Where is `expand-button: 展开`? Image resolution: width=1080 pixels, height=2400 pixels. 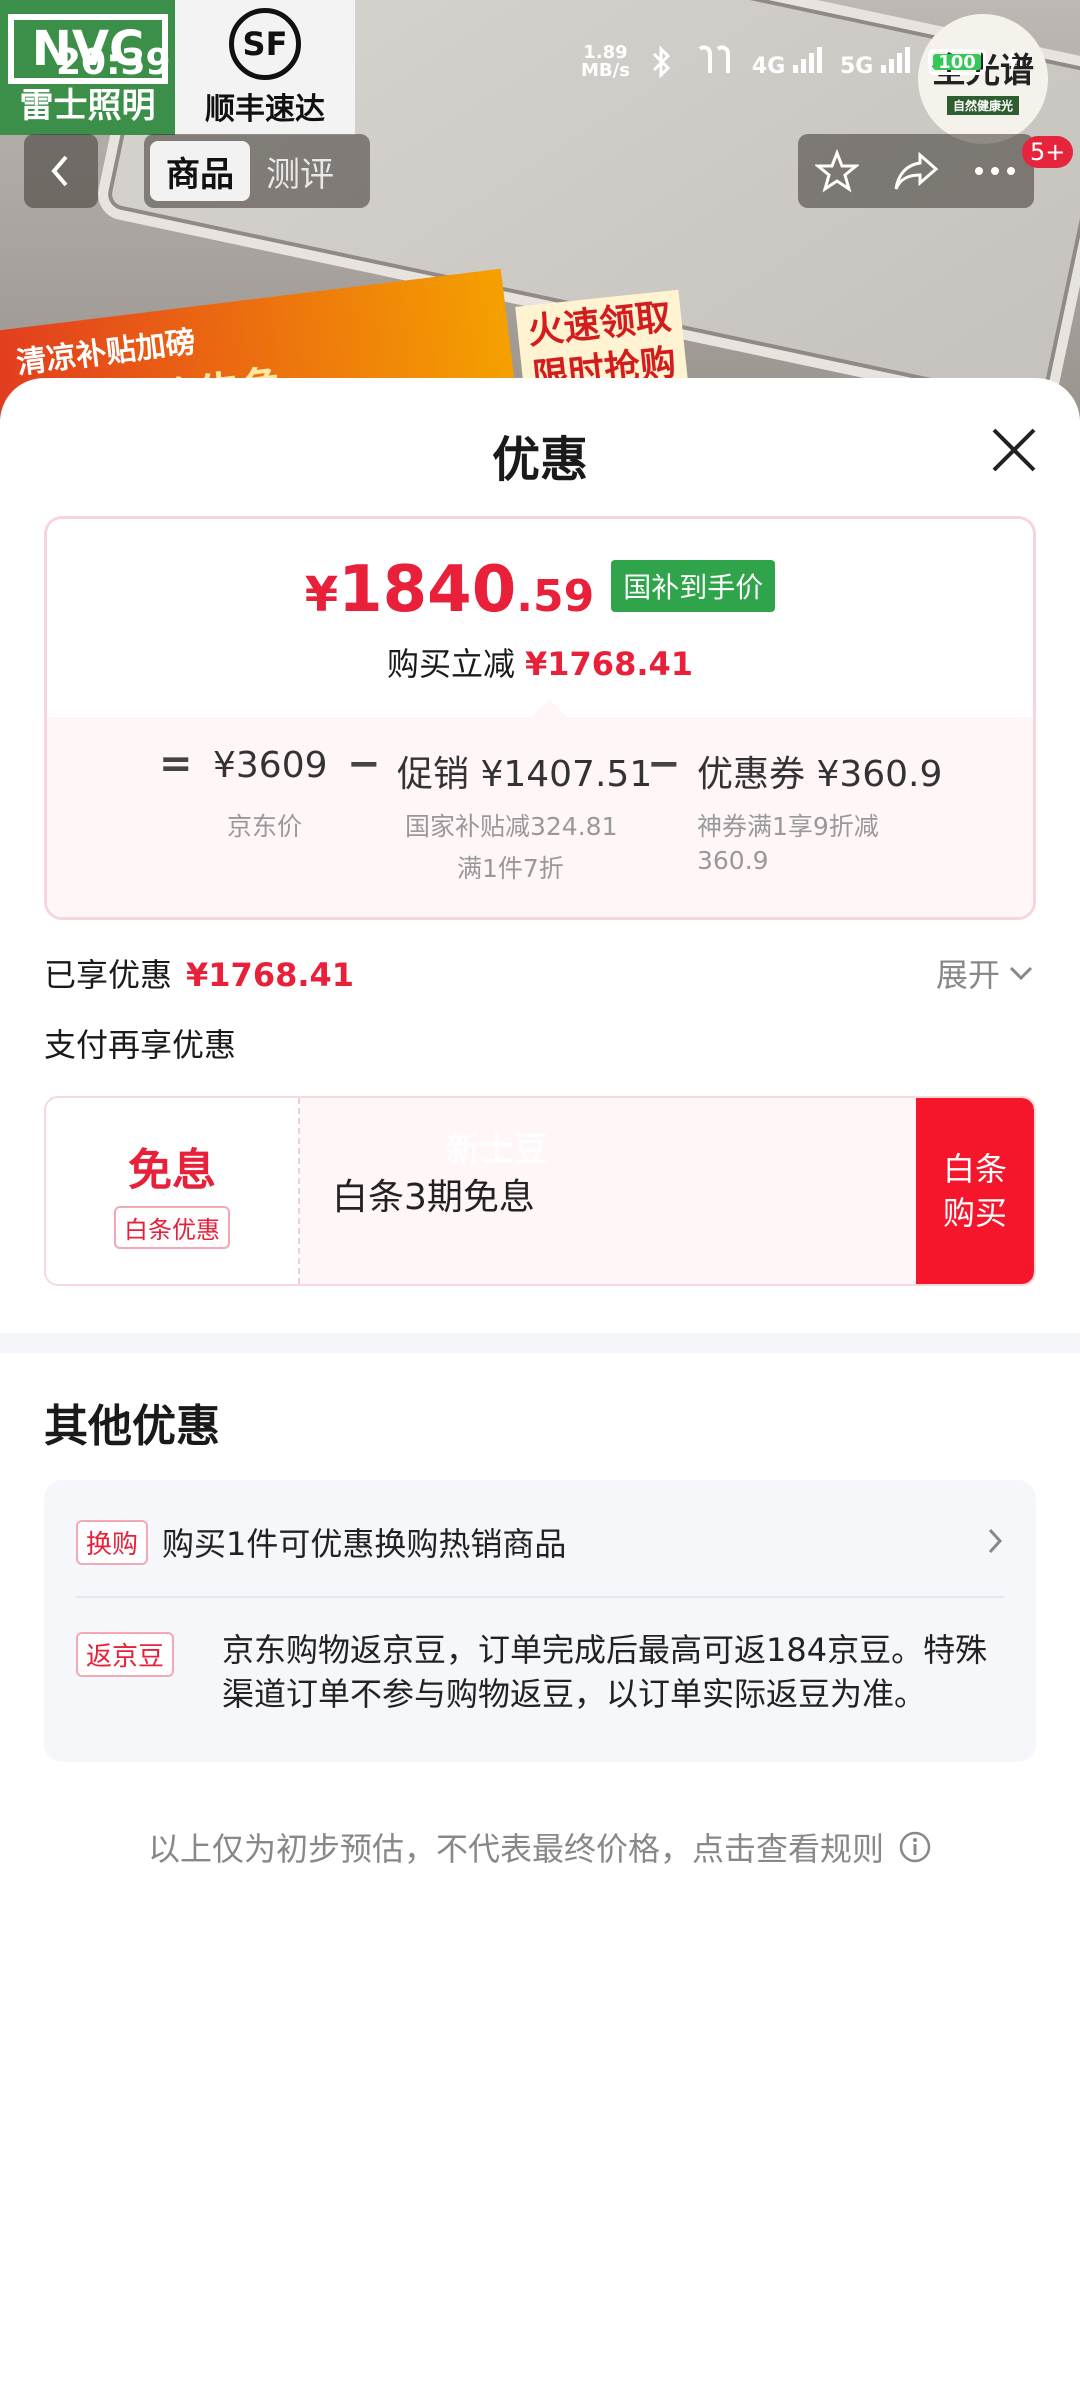
expand-button: 展开 is located at coordinates (985, 973).